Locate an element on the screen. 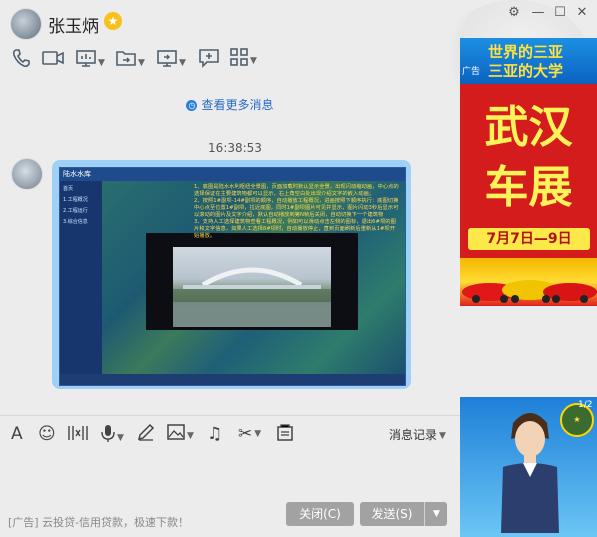  emoji-icon: ☺ is located at coordinates (47, 434).